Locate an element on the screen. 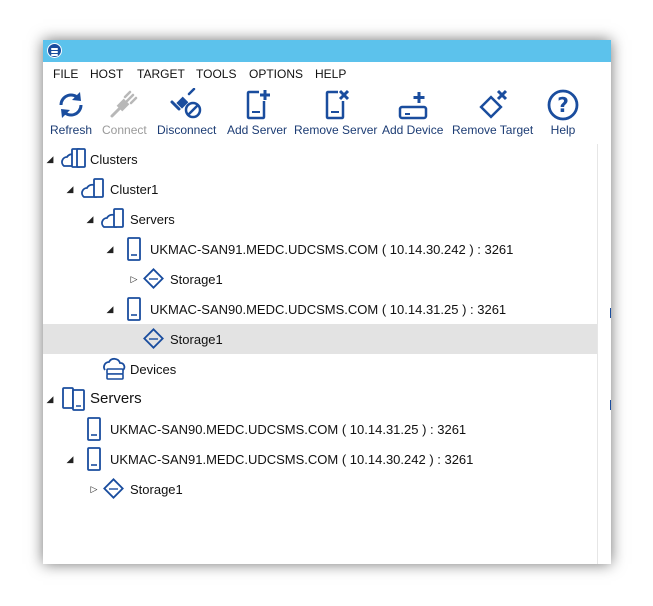 This screenshot has height=606, width=653. menu-tools: TOOLS is located at coordinates (216, 74).